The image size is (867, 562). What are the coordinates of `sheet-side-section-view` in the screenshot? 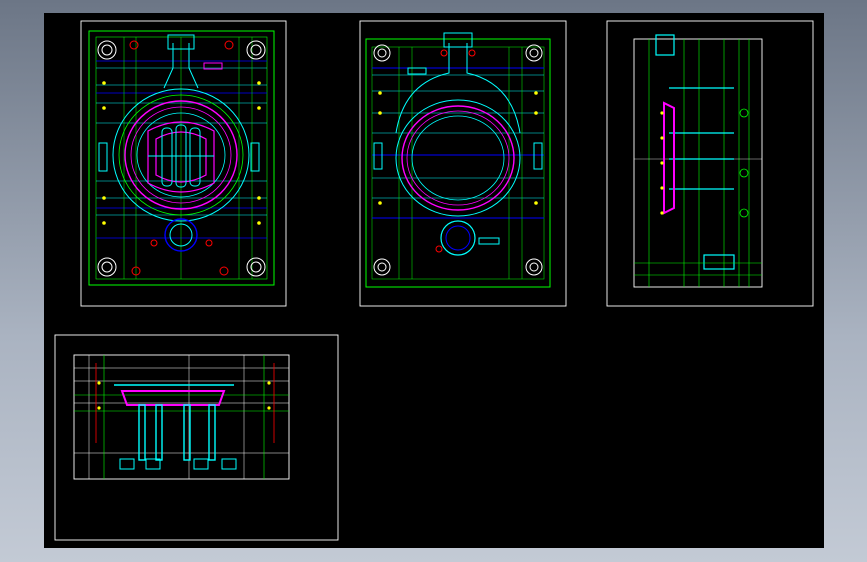 It's located at (710, 163).